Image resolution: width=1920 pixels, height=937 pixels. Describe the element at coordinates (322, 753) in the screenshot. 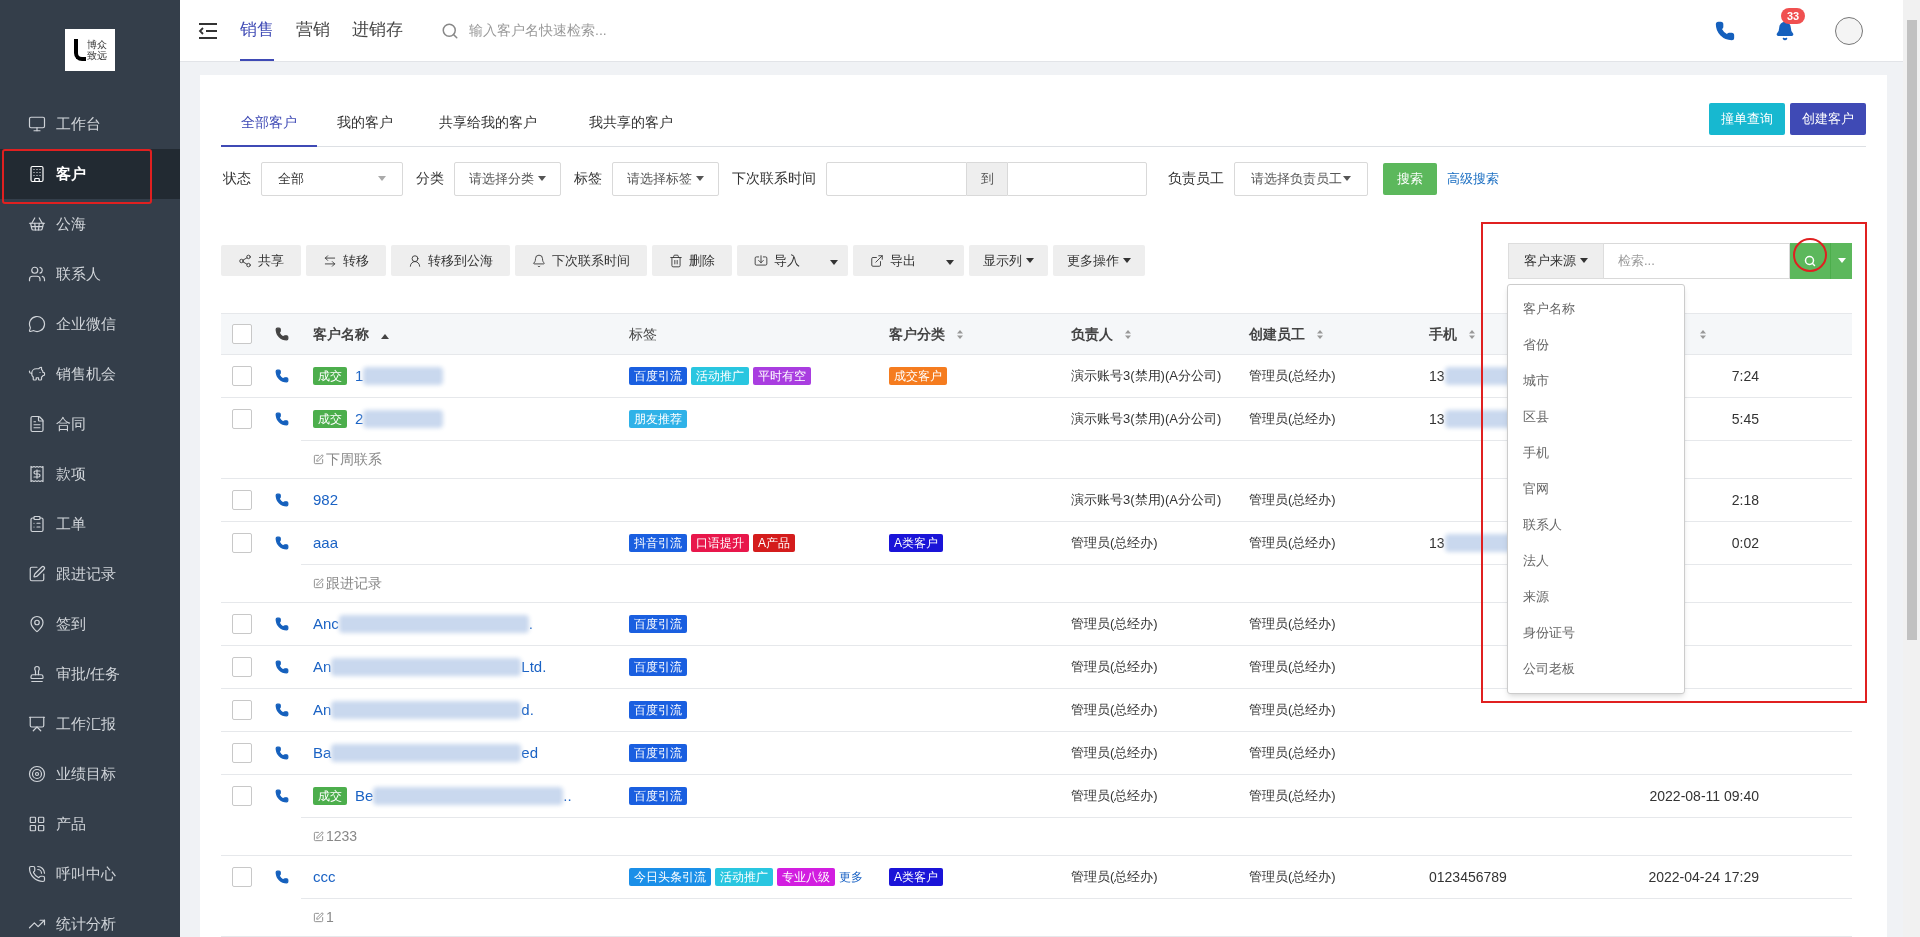

I see `customer-name-link: Ba` at that location.